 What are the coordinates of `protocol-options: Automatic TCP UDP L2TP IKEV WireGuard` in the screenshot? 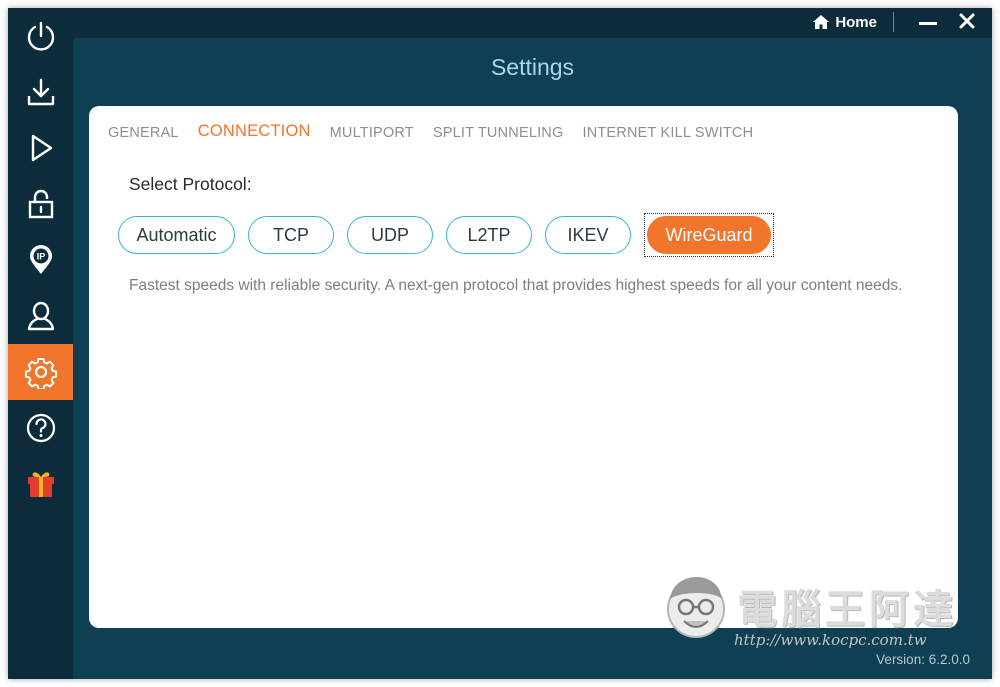 It's located at (452, 235).